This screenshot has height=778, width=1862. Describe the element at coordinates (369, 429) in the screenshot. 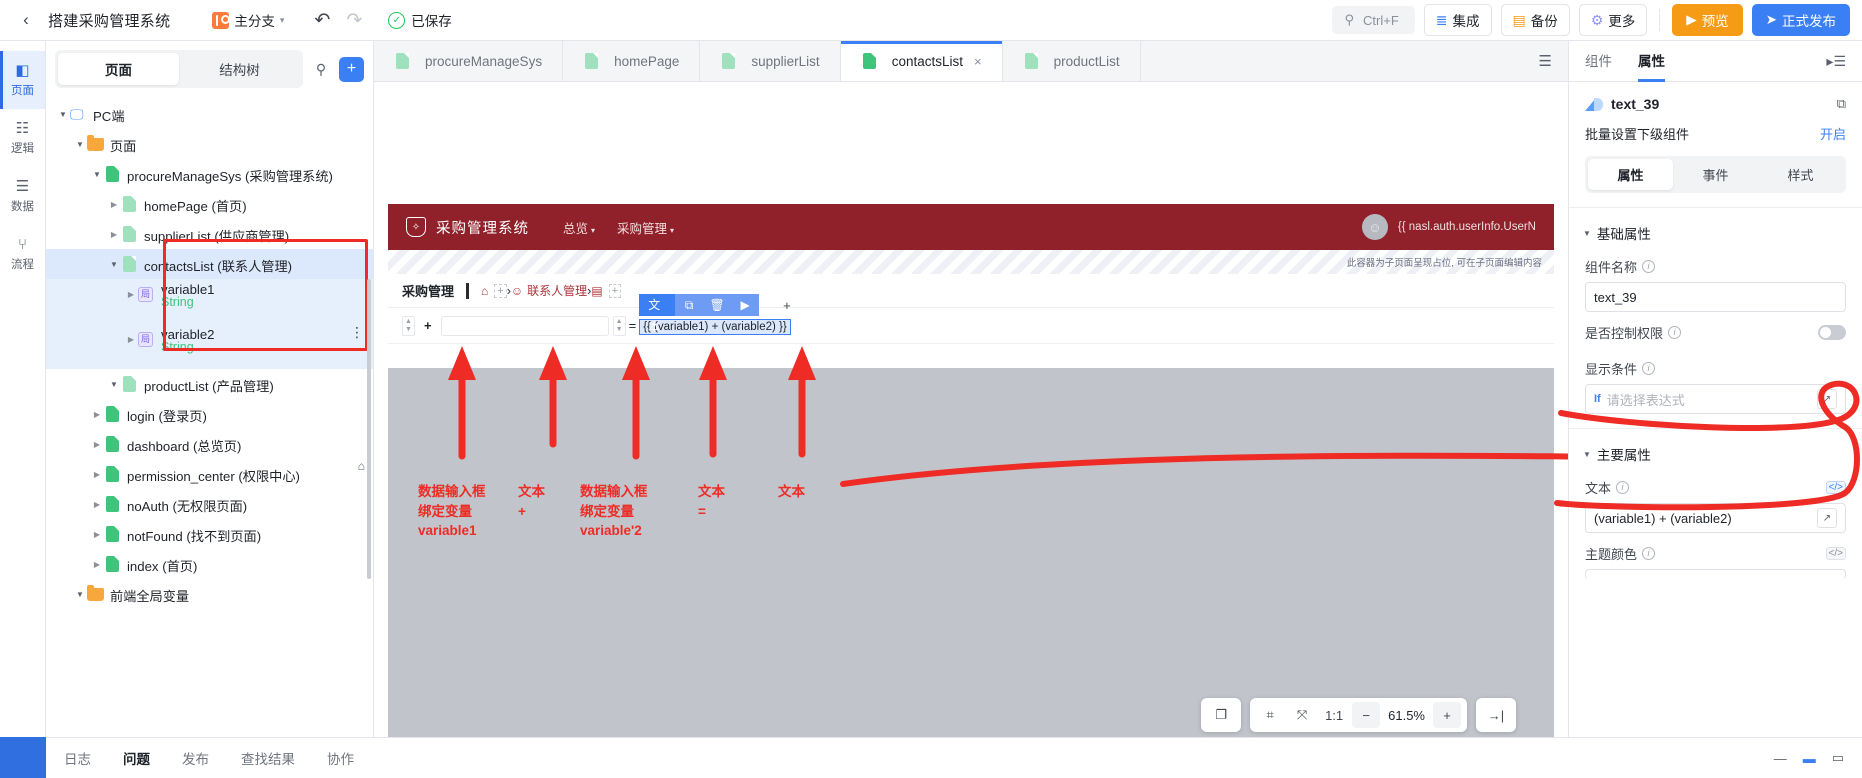

I see `tree-scrollbar` at that location.